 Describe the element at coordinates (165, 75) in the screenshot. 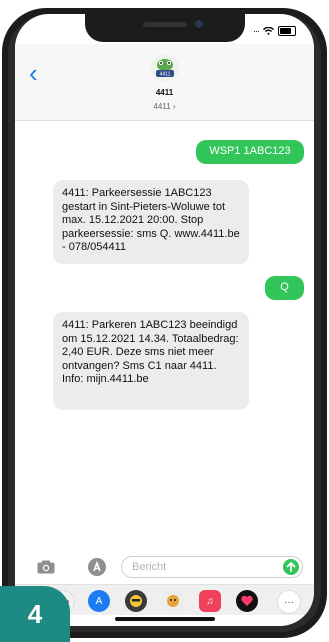

I see `avatar-logo-text: 4411` at that location.